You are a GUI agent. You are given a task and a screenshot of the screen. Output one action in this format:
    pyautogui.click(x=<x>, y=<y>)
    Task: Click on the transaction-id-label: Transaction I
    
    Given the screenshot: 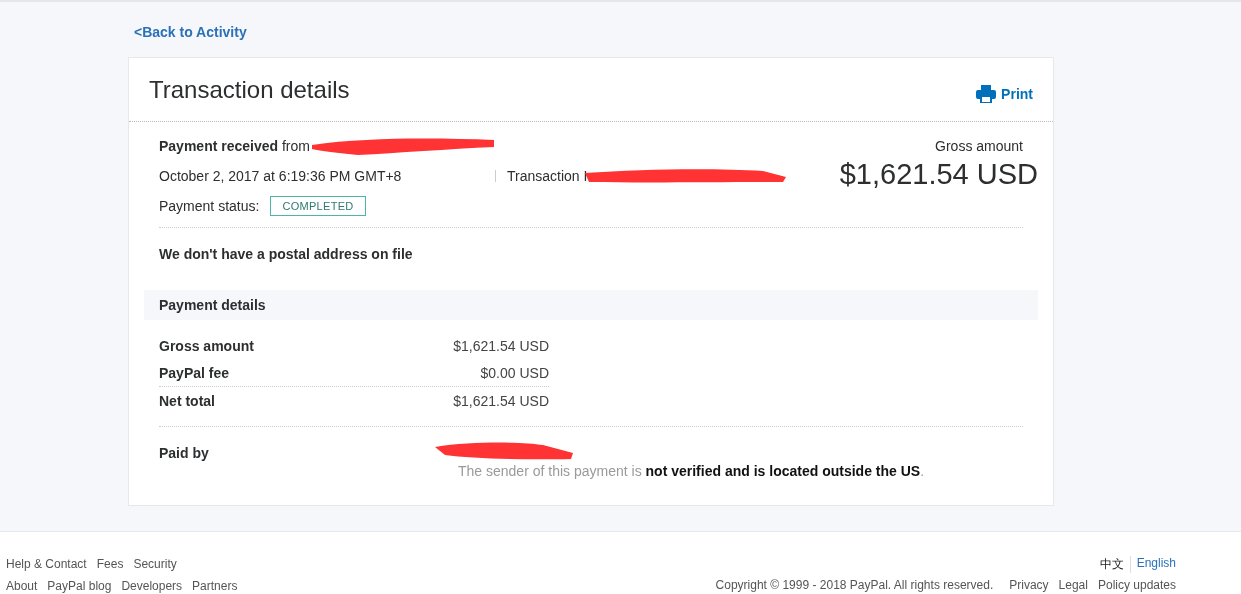 What is the action you would take?
    pyautogui.click(x=547, y=175)
    